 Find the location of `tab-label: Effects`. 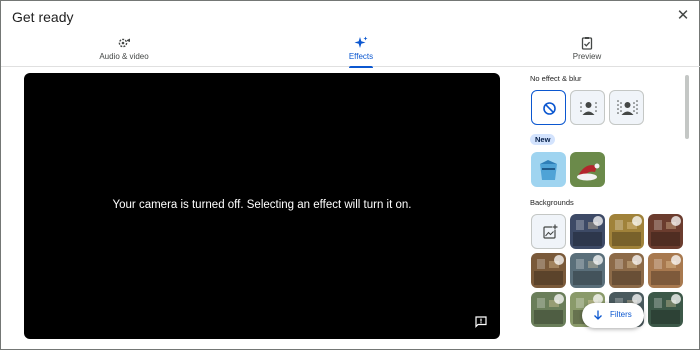

tab-label: Effects is located at coordinates (361, 56).